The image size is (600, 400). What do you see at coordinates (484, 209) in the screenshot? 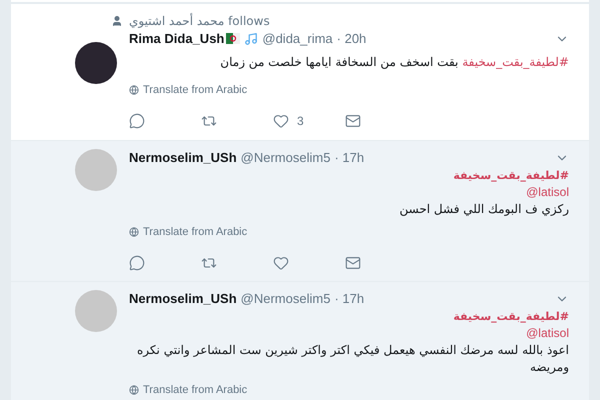
I see `tweet-text: ركزي ف البومك اللي فشل احسن` at bounding box center [484, 209].